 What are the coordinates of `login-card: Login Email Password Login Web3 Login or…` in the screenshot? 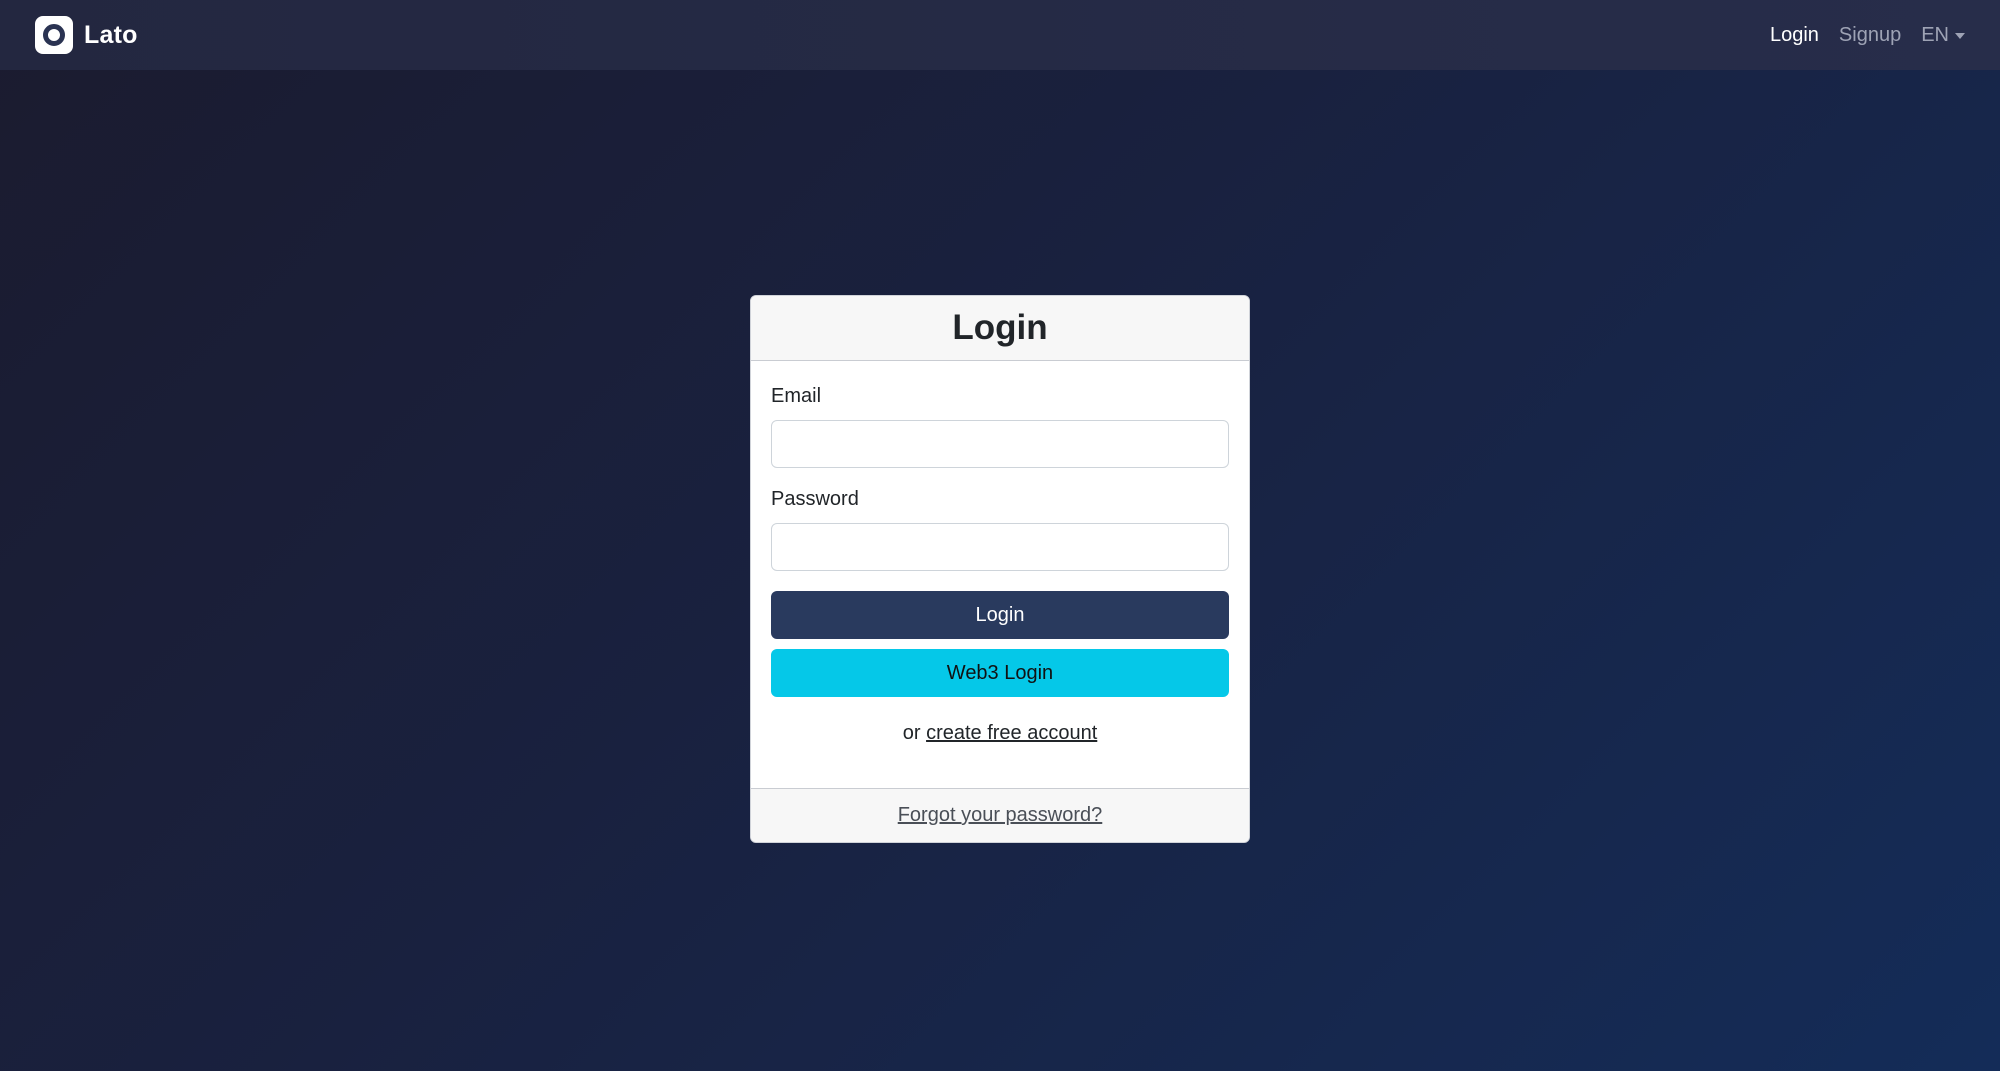 It's located at (1000, 569).